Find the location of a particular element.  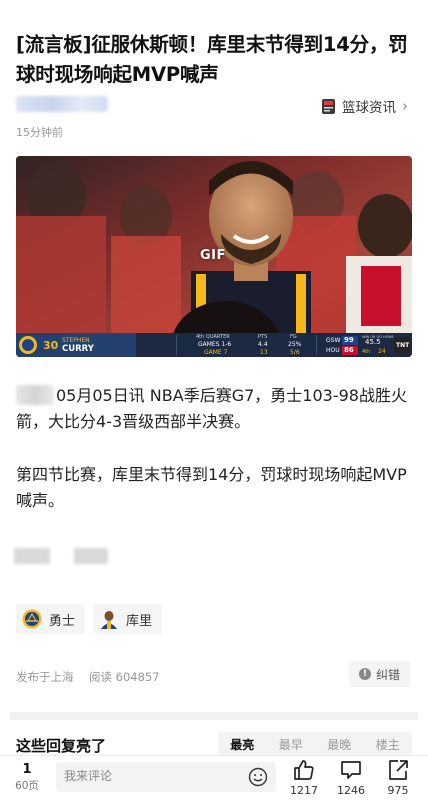

scorebar-row1-fg: 25% is located at coordinates (295, 344).